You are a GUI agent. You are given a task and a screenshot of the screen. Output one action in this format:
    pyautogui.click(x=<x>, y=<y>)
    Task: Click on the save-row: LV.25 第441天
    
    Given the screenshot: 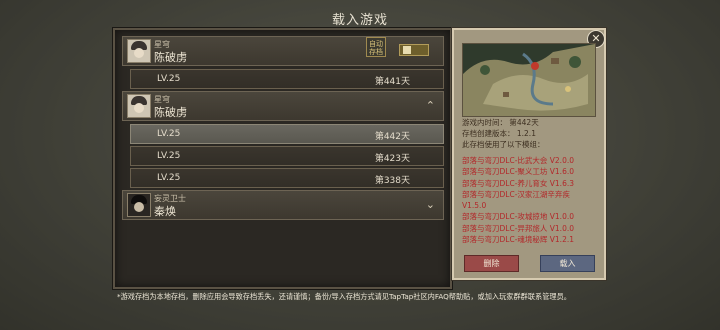 What is the action you would take?
    pyautogui.click(x=287, y=79)
    